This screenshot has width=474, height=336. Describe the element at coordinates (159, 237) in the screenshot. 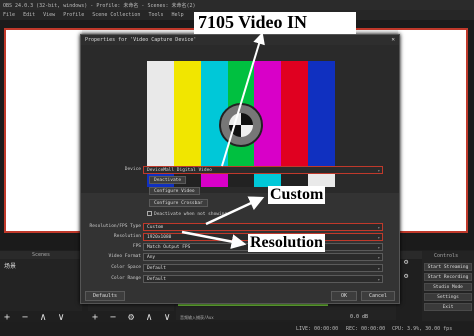

I see `resolution-value: 1920x1080` at that location.